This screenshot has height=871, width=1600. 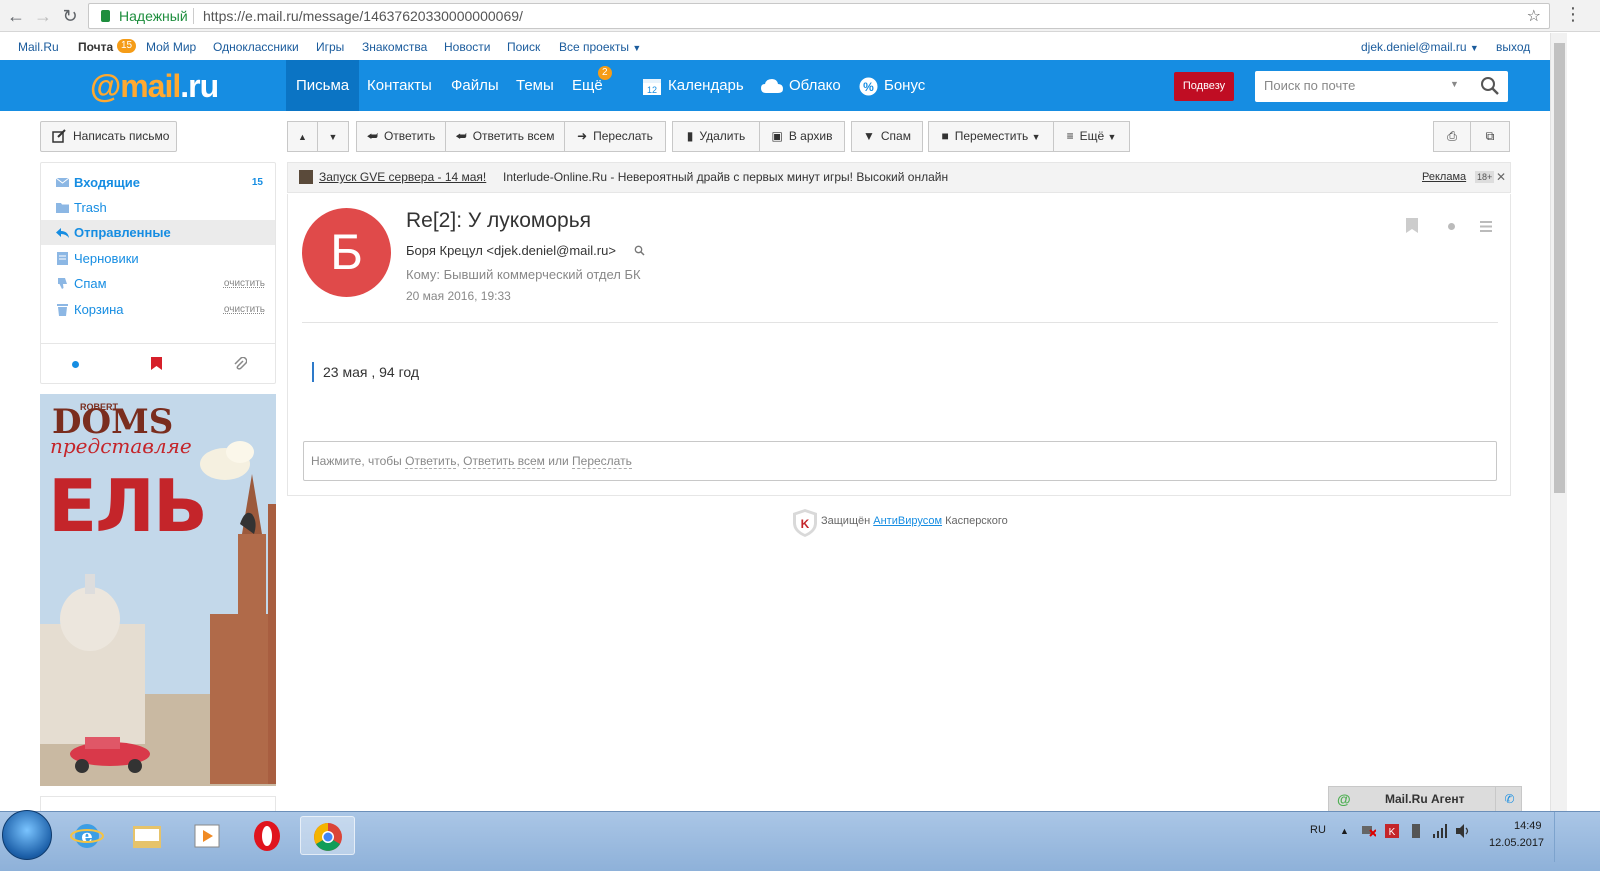 What do you see at coordinates (1513, 47) in the screenshot?
I see `logout-link: выход` at bounding box center [1513, 47].